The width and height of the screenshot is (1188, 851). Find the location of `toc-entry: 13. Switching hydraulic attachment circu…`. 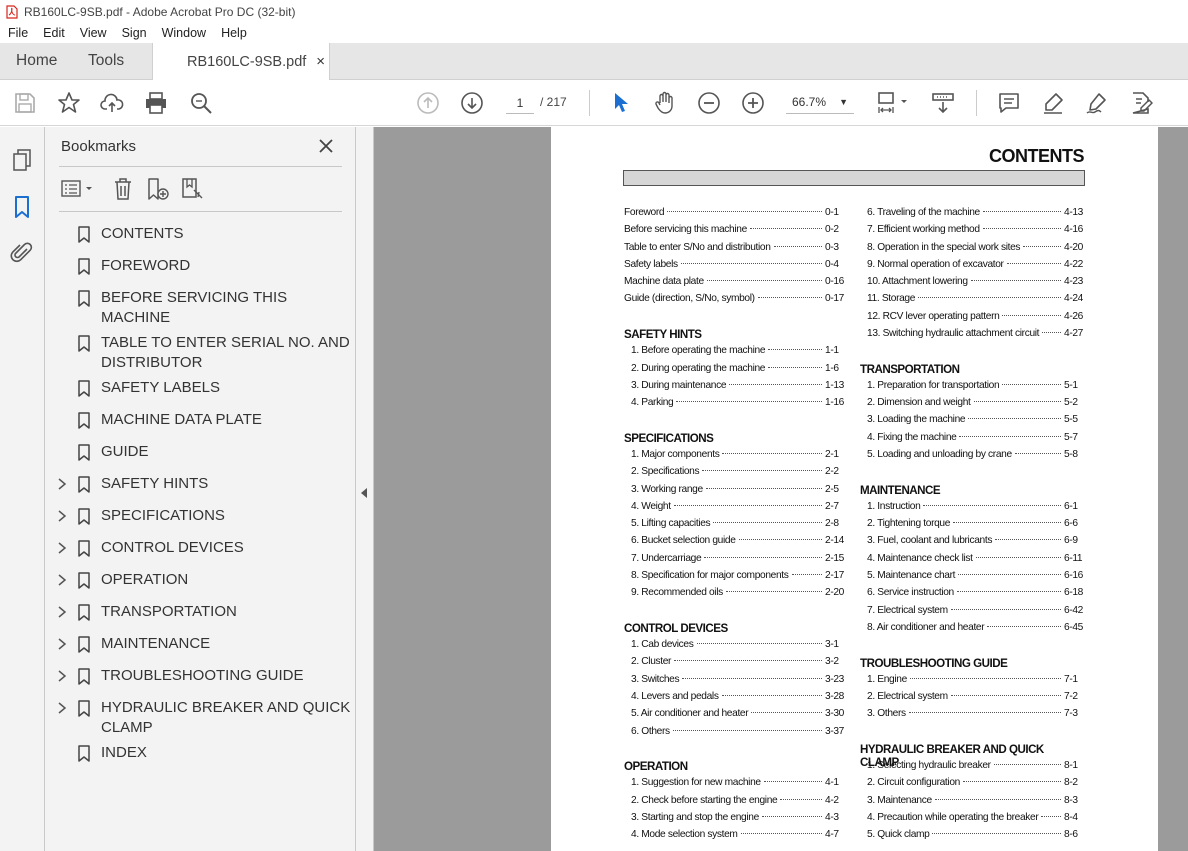

toc-entry: 13. Switching hydraulic attachment circu… is located at coordinates (972, 336).